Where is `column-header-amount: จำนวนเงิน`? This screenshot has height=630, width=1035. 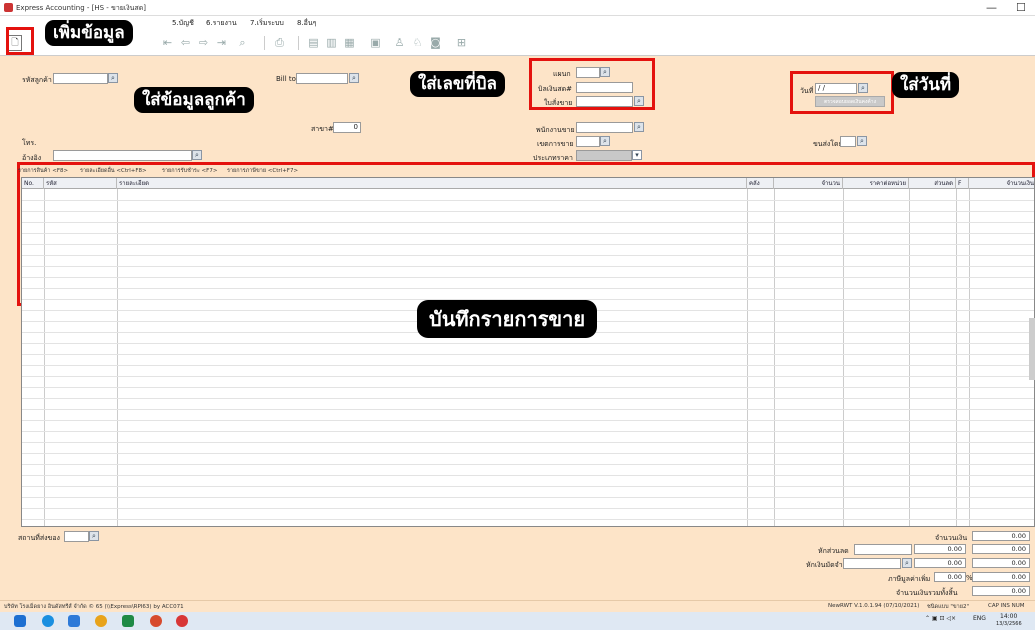 column-header-amount: จำนวนเงิน is located at coordinates (1001, 183).